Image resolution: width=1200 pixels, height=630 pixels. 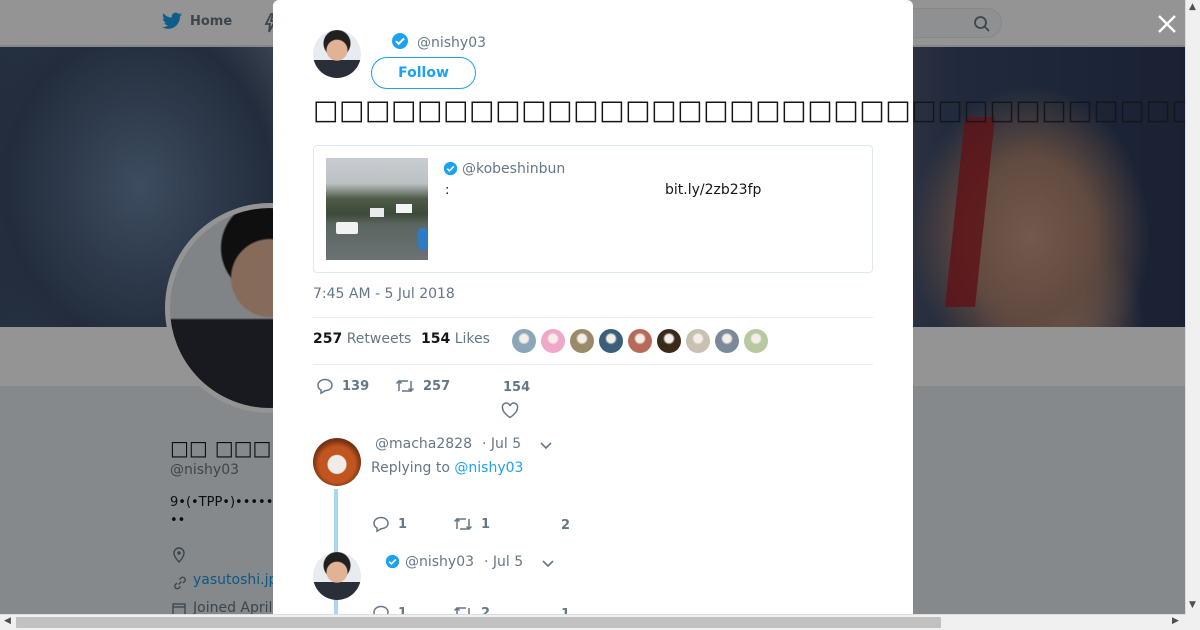 I want to click on retweet-count: 2, so click(x=486, y=610).